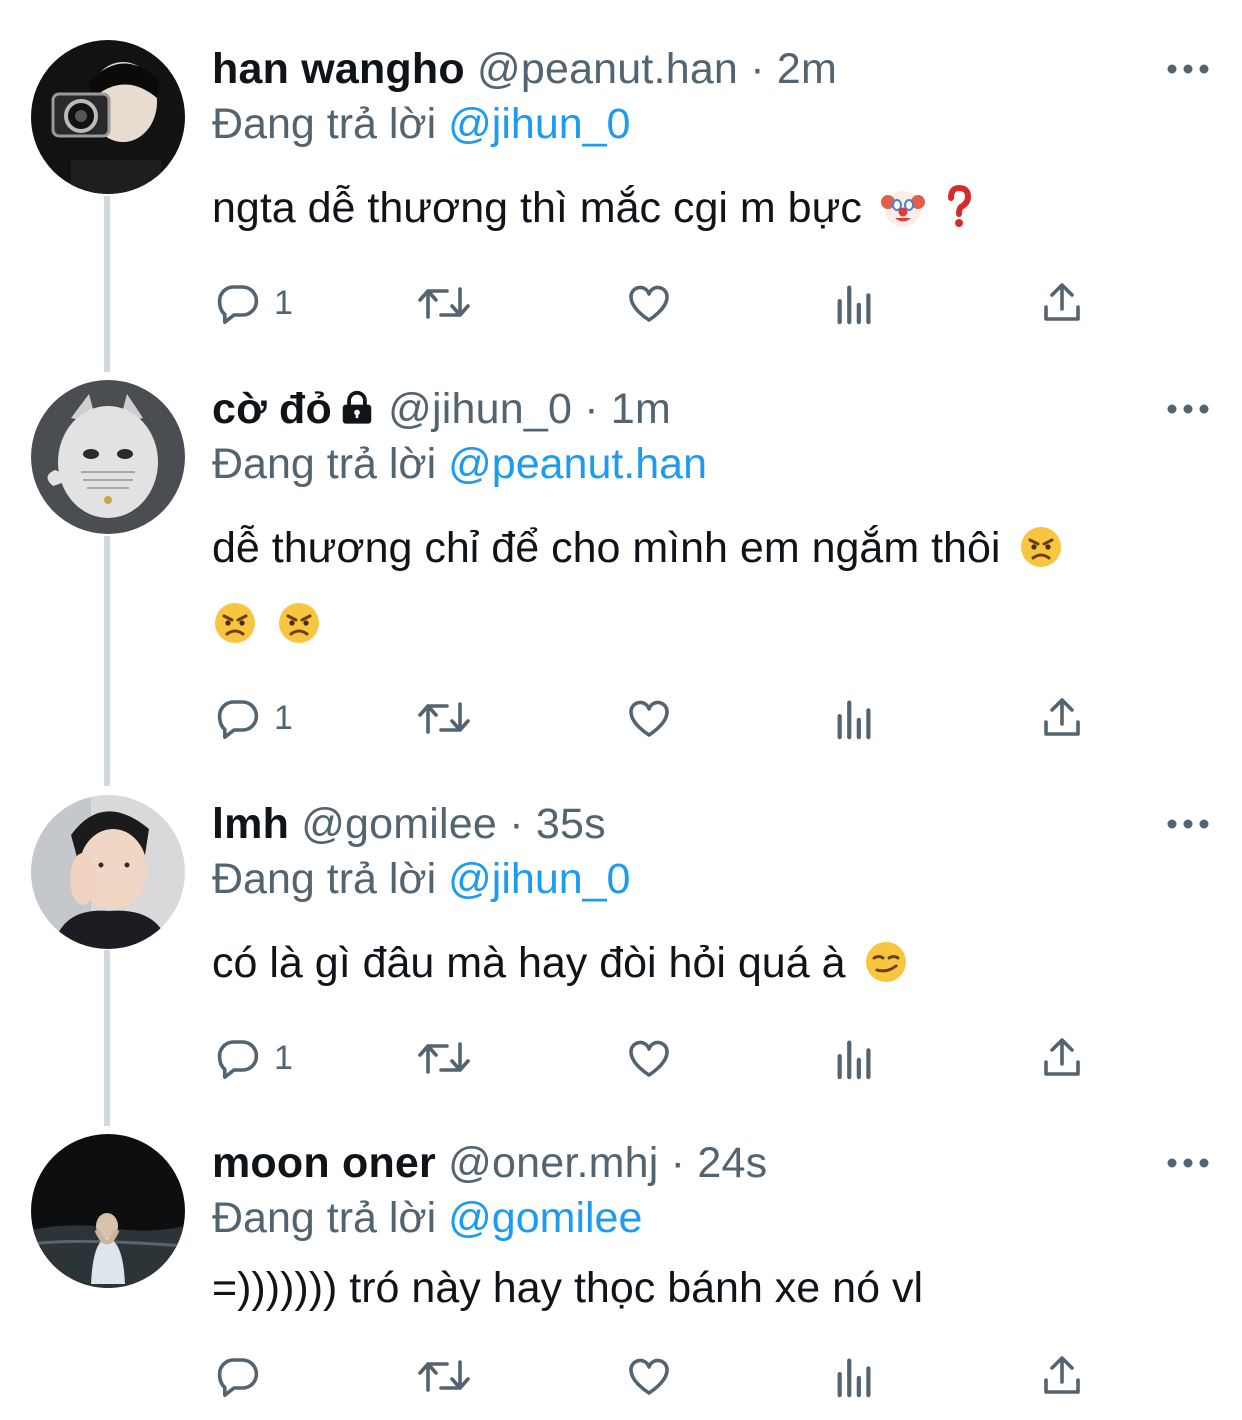  What do you see at coordinates (553, 1163) in the screenshot?
I see `user-handle: @oner.mhj` at bounding box center [553, 1163].